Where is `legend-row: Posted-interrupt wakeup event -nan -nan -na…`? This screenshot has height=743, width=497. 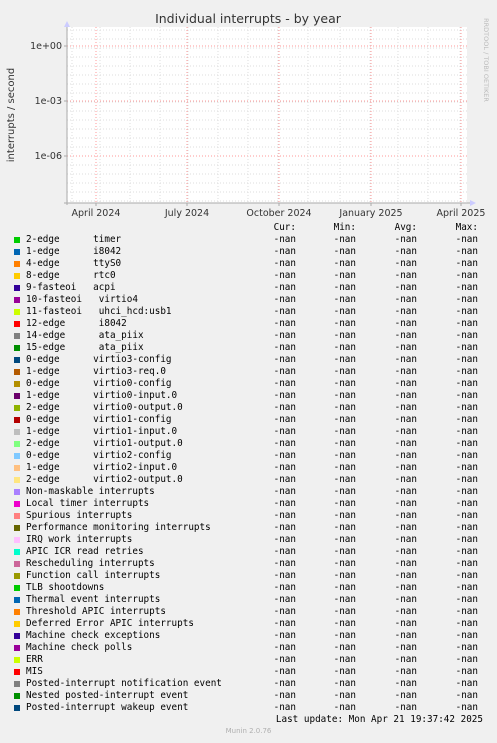
legend-row: Posted-interrupt wakeup event -nan -nan -na… is located at coordinates (248, 708).